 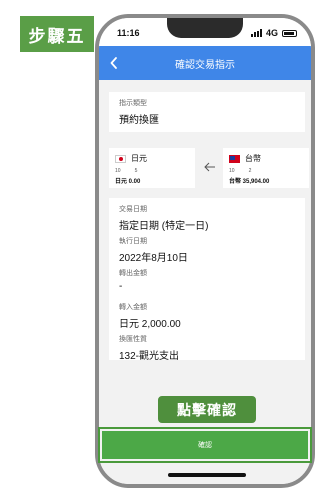 I want to click on japan-flag-icon, so click(x=120, y=158).